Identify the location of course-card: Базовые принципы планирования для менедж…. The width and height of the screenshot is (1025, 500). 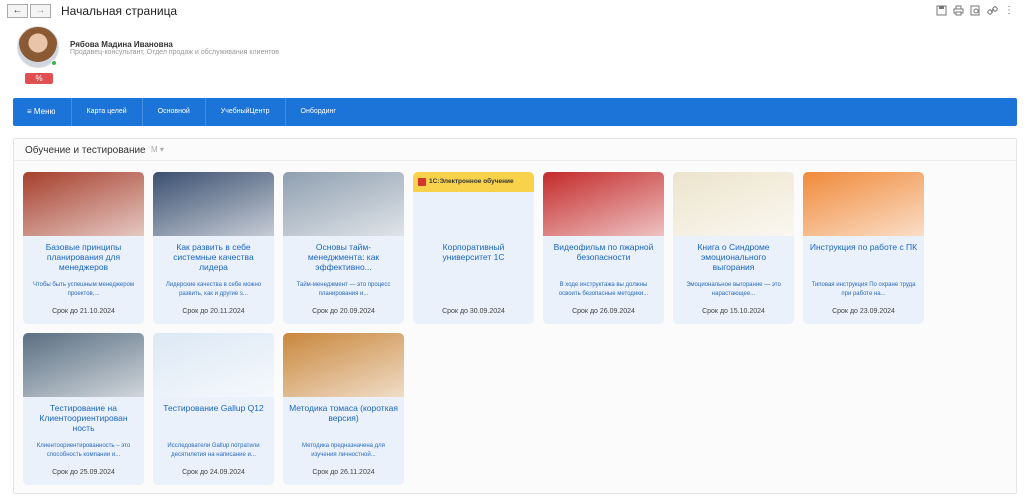
(83, 248).